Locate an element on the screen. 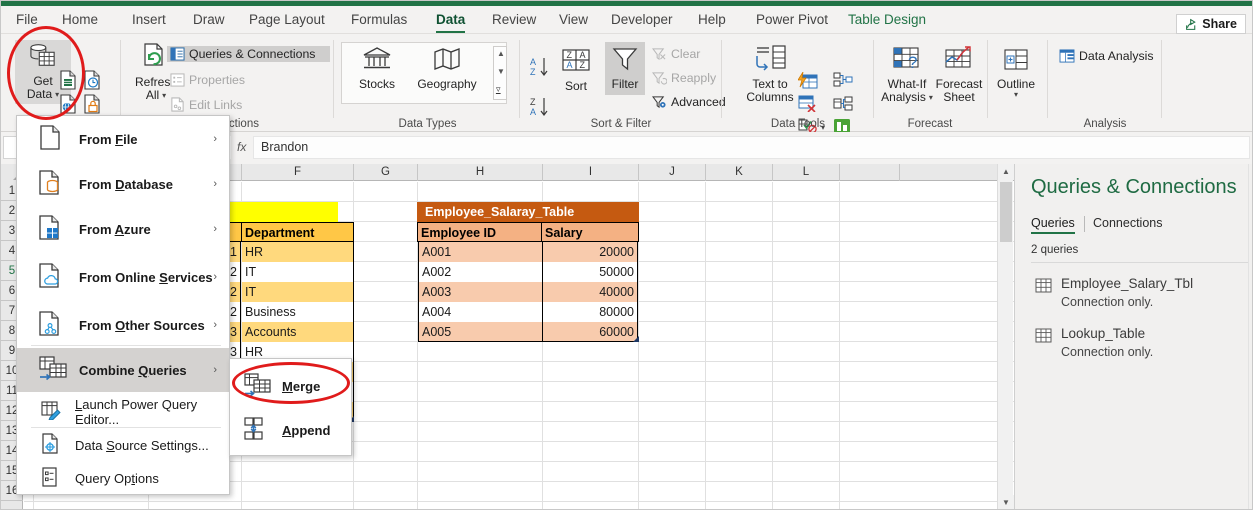 The height and width of the screenshot is (510, 1253). tab-connections: Connections is located at coordinates (1128, 225).